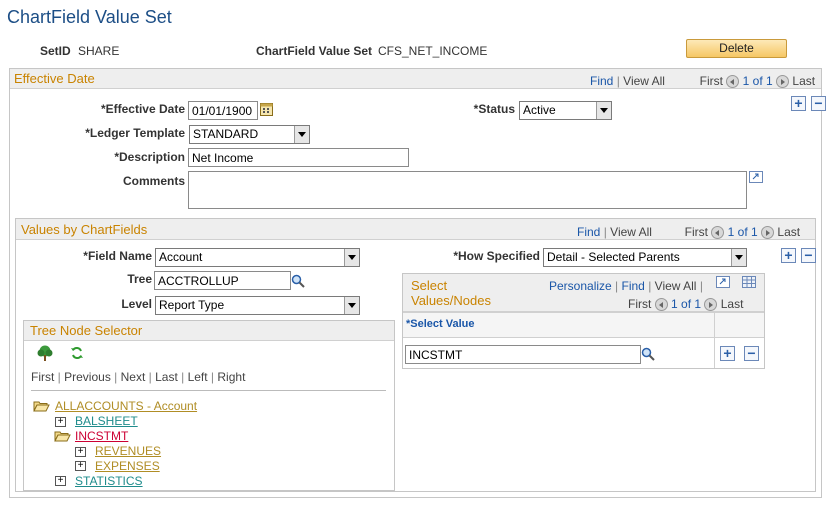 This screenshot has height=510, width=835. What do you see at coordinates (226, 134) in the screenshot?
I see `ledger-template-value: STANDARD` at bounding box center [226, 134].